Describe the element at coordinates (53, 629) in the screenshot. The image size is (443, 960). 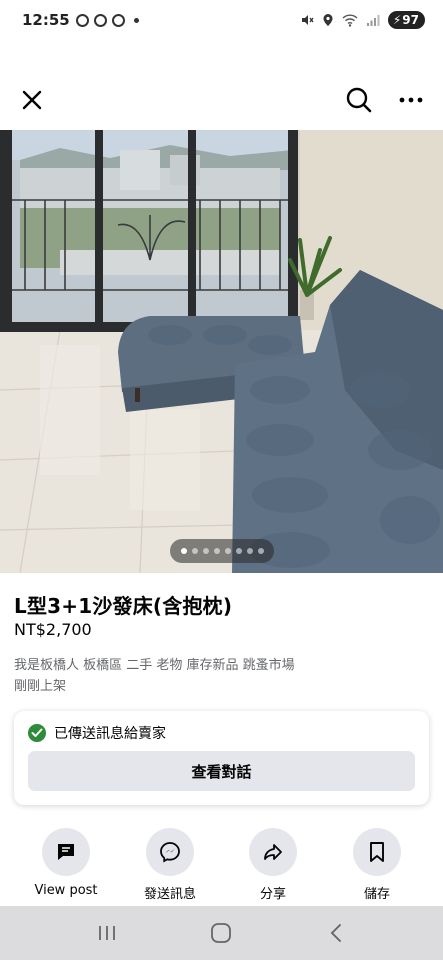
I see `listing-price: NT$2,700` at that location.